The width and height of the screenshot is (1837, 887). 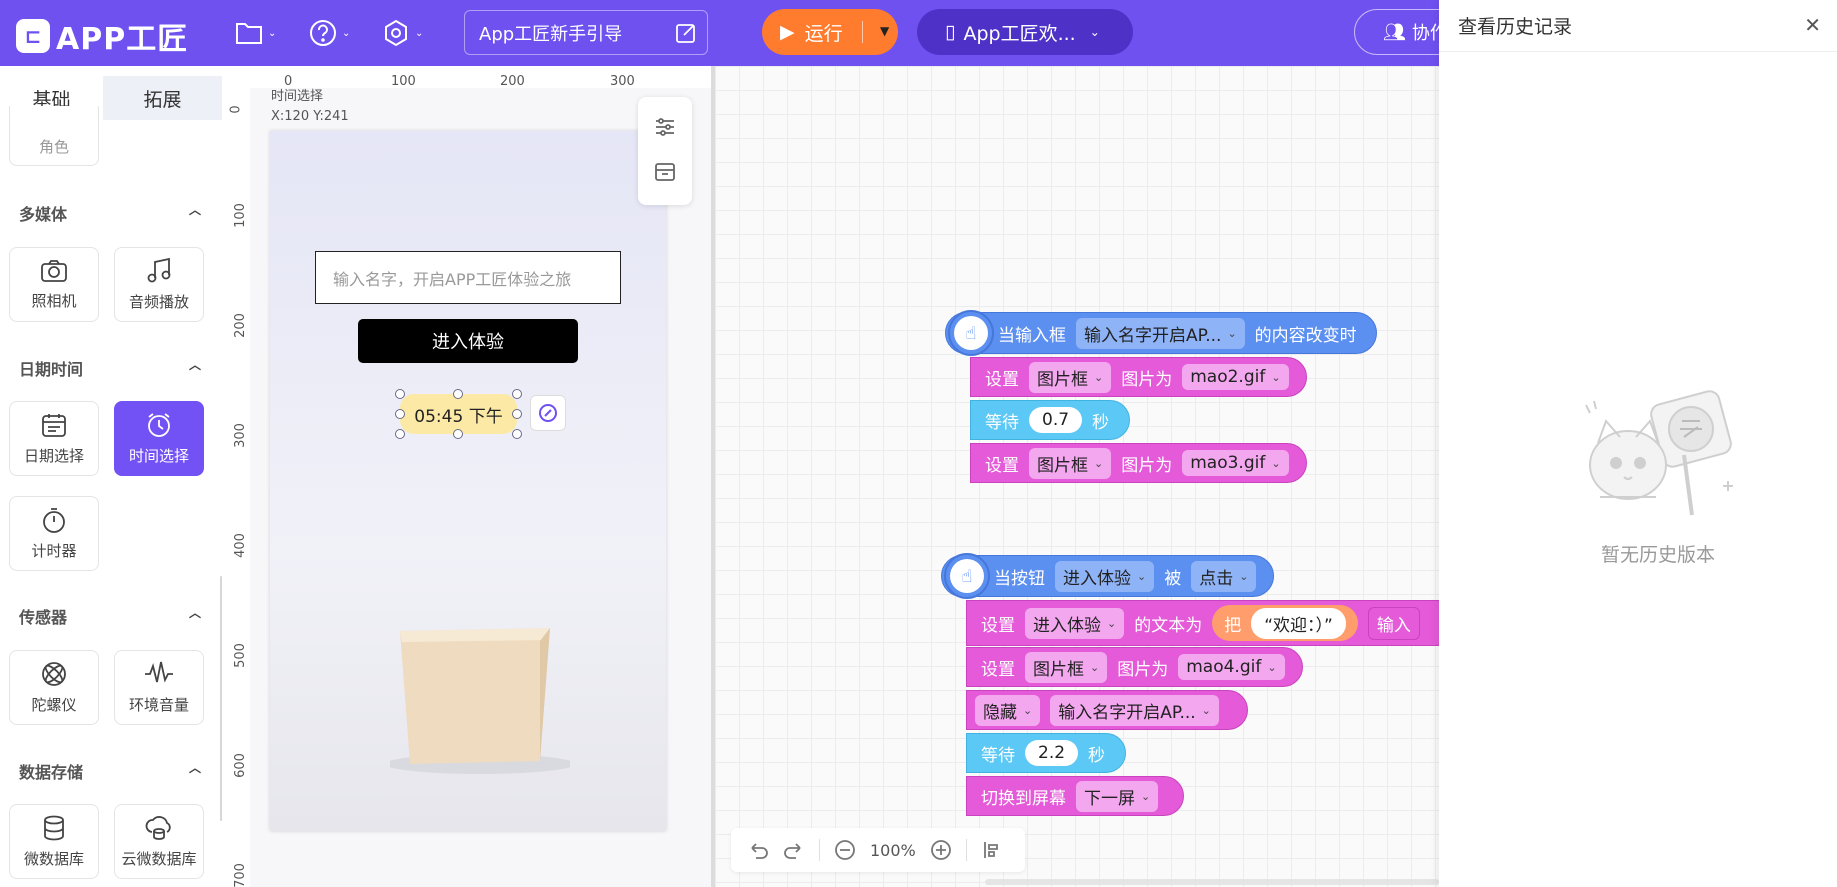 I want to click on redo-icon, so click(x=794, y=850).